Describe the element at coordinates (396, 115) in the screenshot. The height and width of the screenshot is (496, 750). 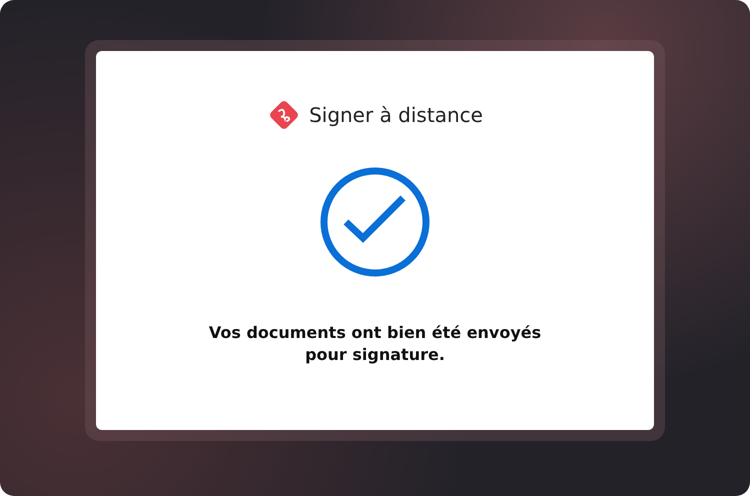
I see `app-name: Signer à distance` at that location.